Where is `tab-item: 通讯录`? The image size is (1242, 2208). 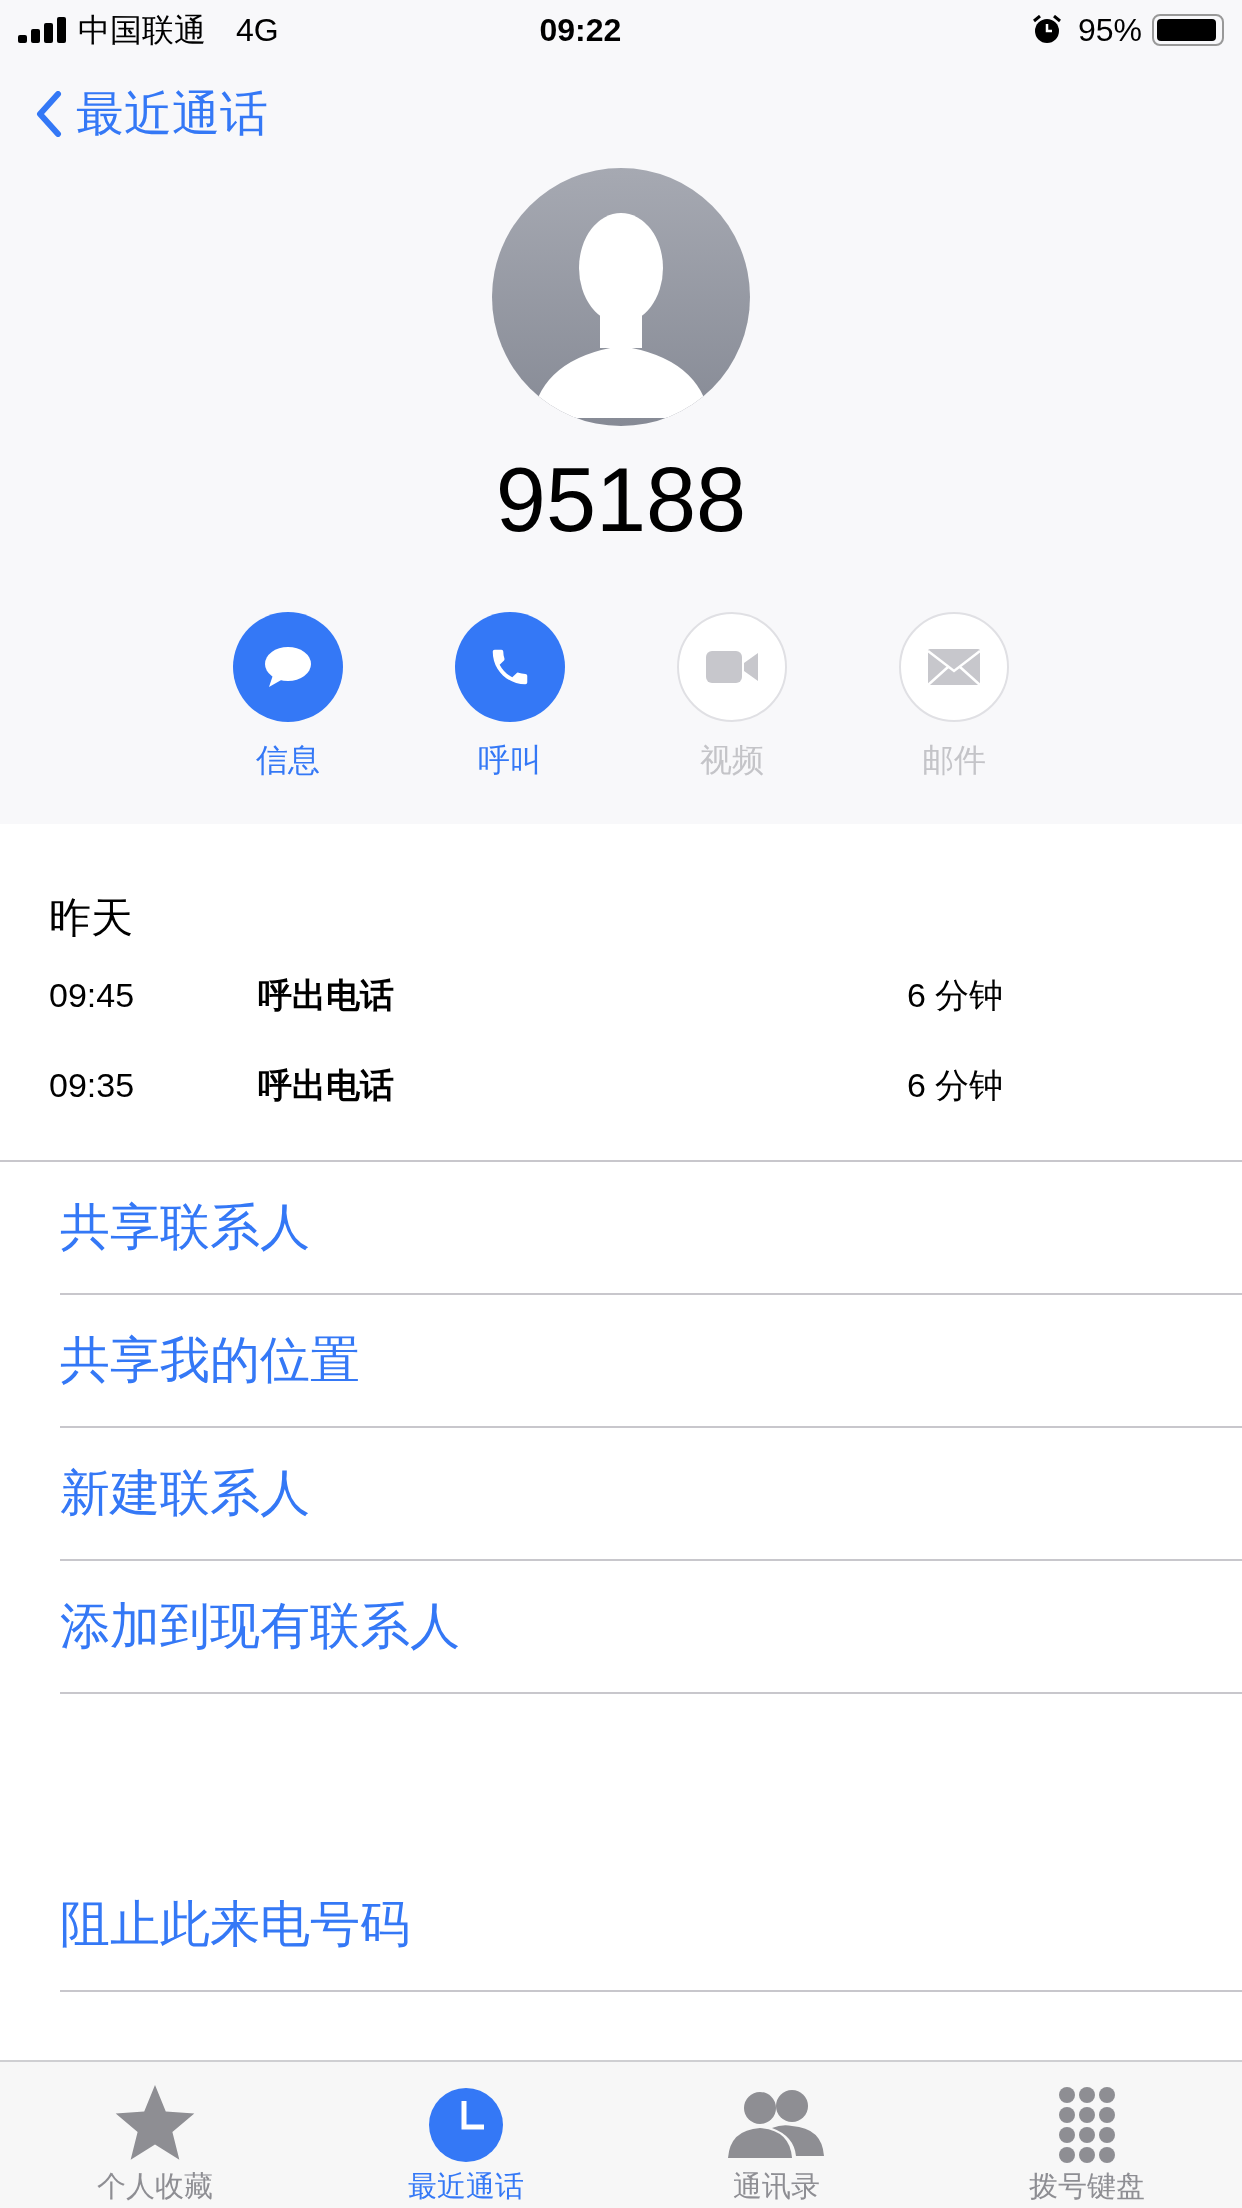 tab-item: 通讯录 is located at coordinates (776, 2135).